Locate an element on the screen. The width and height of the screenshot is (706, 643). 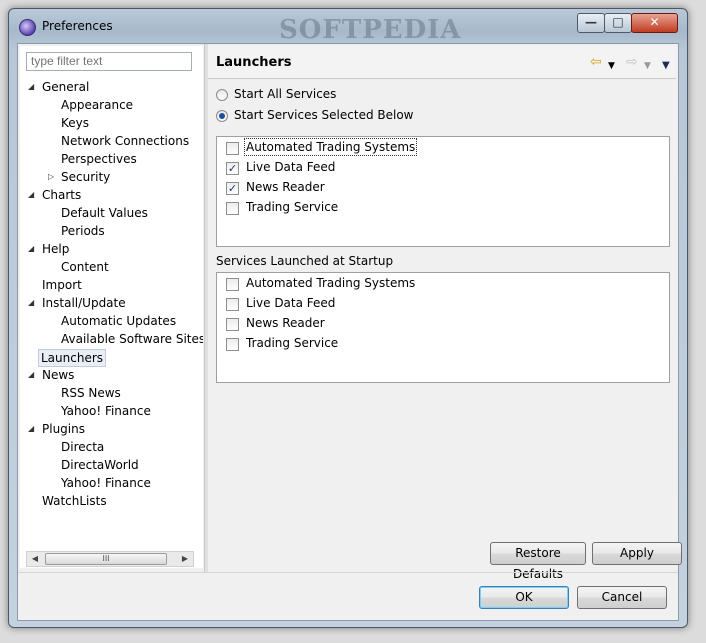
checkbox-startup-trading-service is located at coordinates (232, 344).